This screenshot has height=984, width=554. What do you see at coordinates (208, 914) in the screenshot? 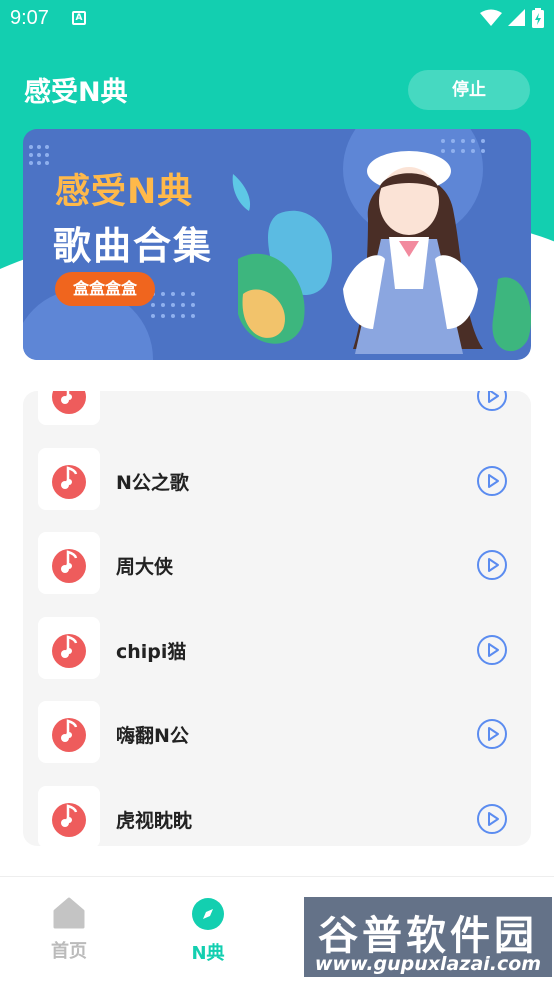
I see `compass-icon` at bounding box center [208, 914].